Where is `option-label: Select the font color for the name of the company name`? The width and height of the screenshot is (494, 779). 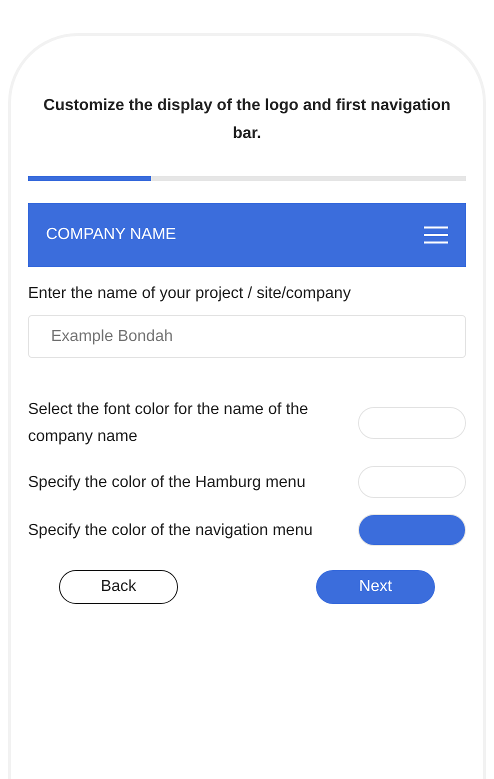
option-label: Select the font color for the name of the company name is located at coordinates (169, 423).